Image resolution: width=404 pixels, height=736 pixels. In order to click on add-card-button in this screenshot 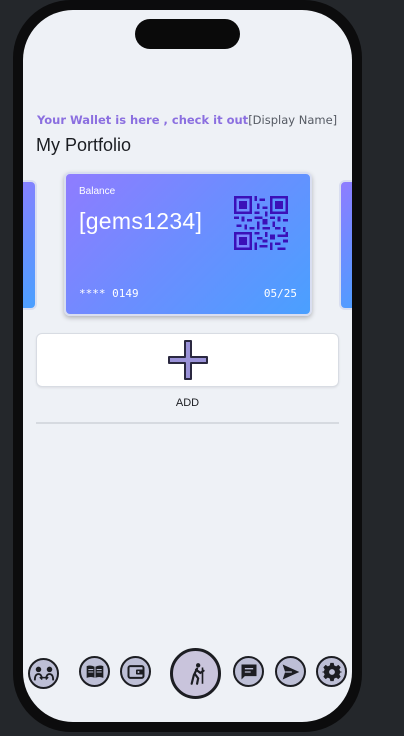, I will do `click(187, 360)`.